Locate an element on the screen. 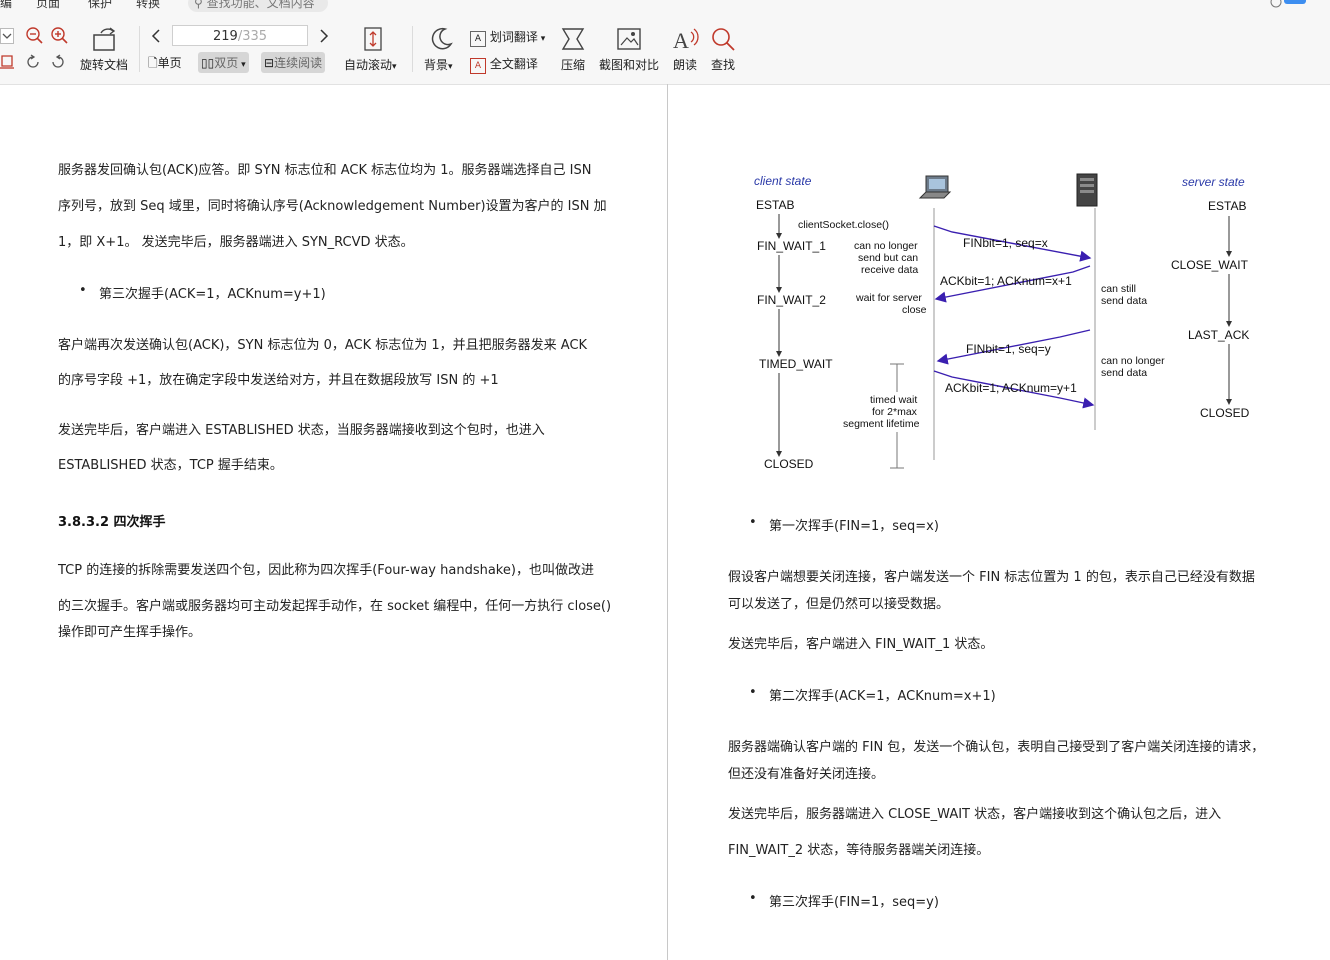  fit-page-icon is located at coordinates (8, 62).